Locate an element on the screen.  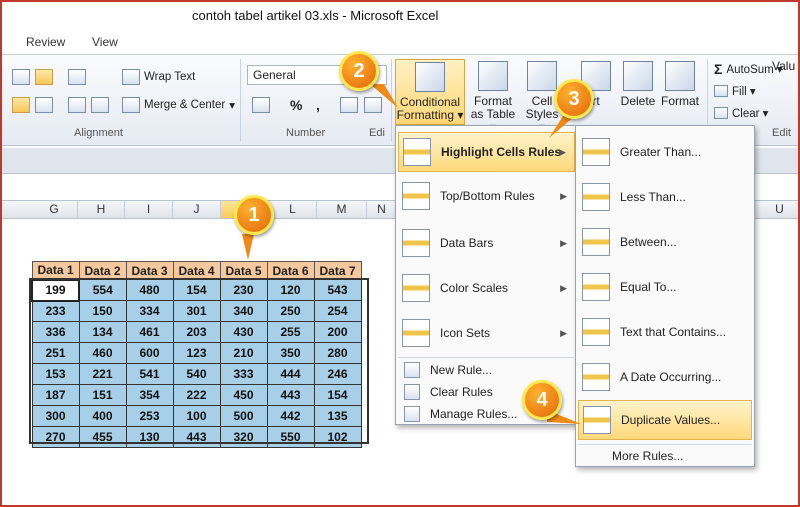
table-cell: 253 is located at coordinates (149, 416).